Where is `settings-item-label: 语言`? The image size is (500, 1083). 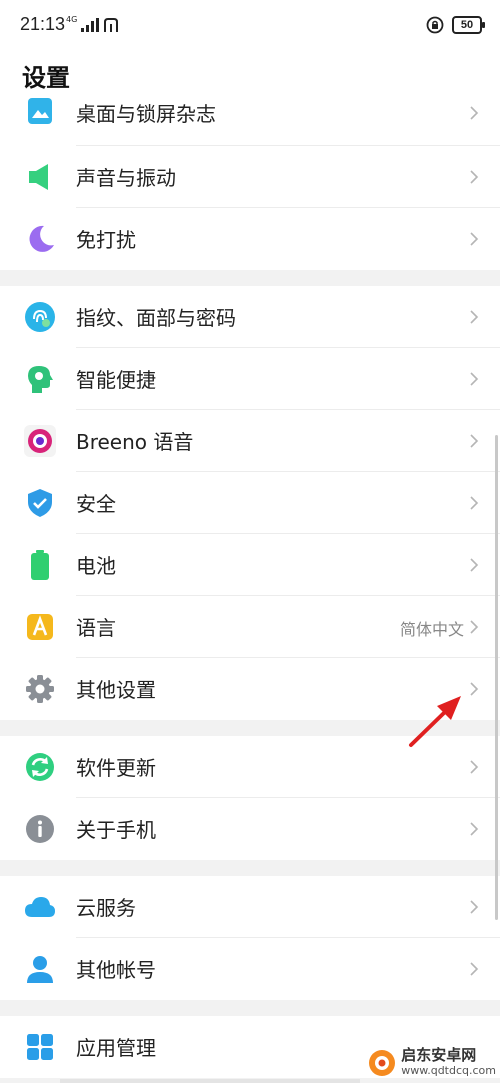
settings-item-label: 语言 is located at coordinates (96, 628).